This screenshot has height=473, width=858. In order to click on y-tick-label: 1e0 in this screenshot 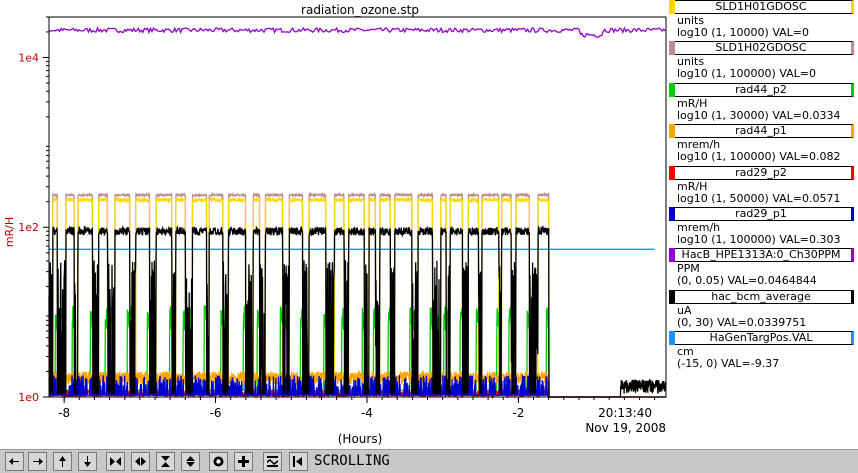, I will do `click(28, 397)`.